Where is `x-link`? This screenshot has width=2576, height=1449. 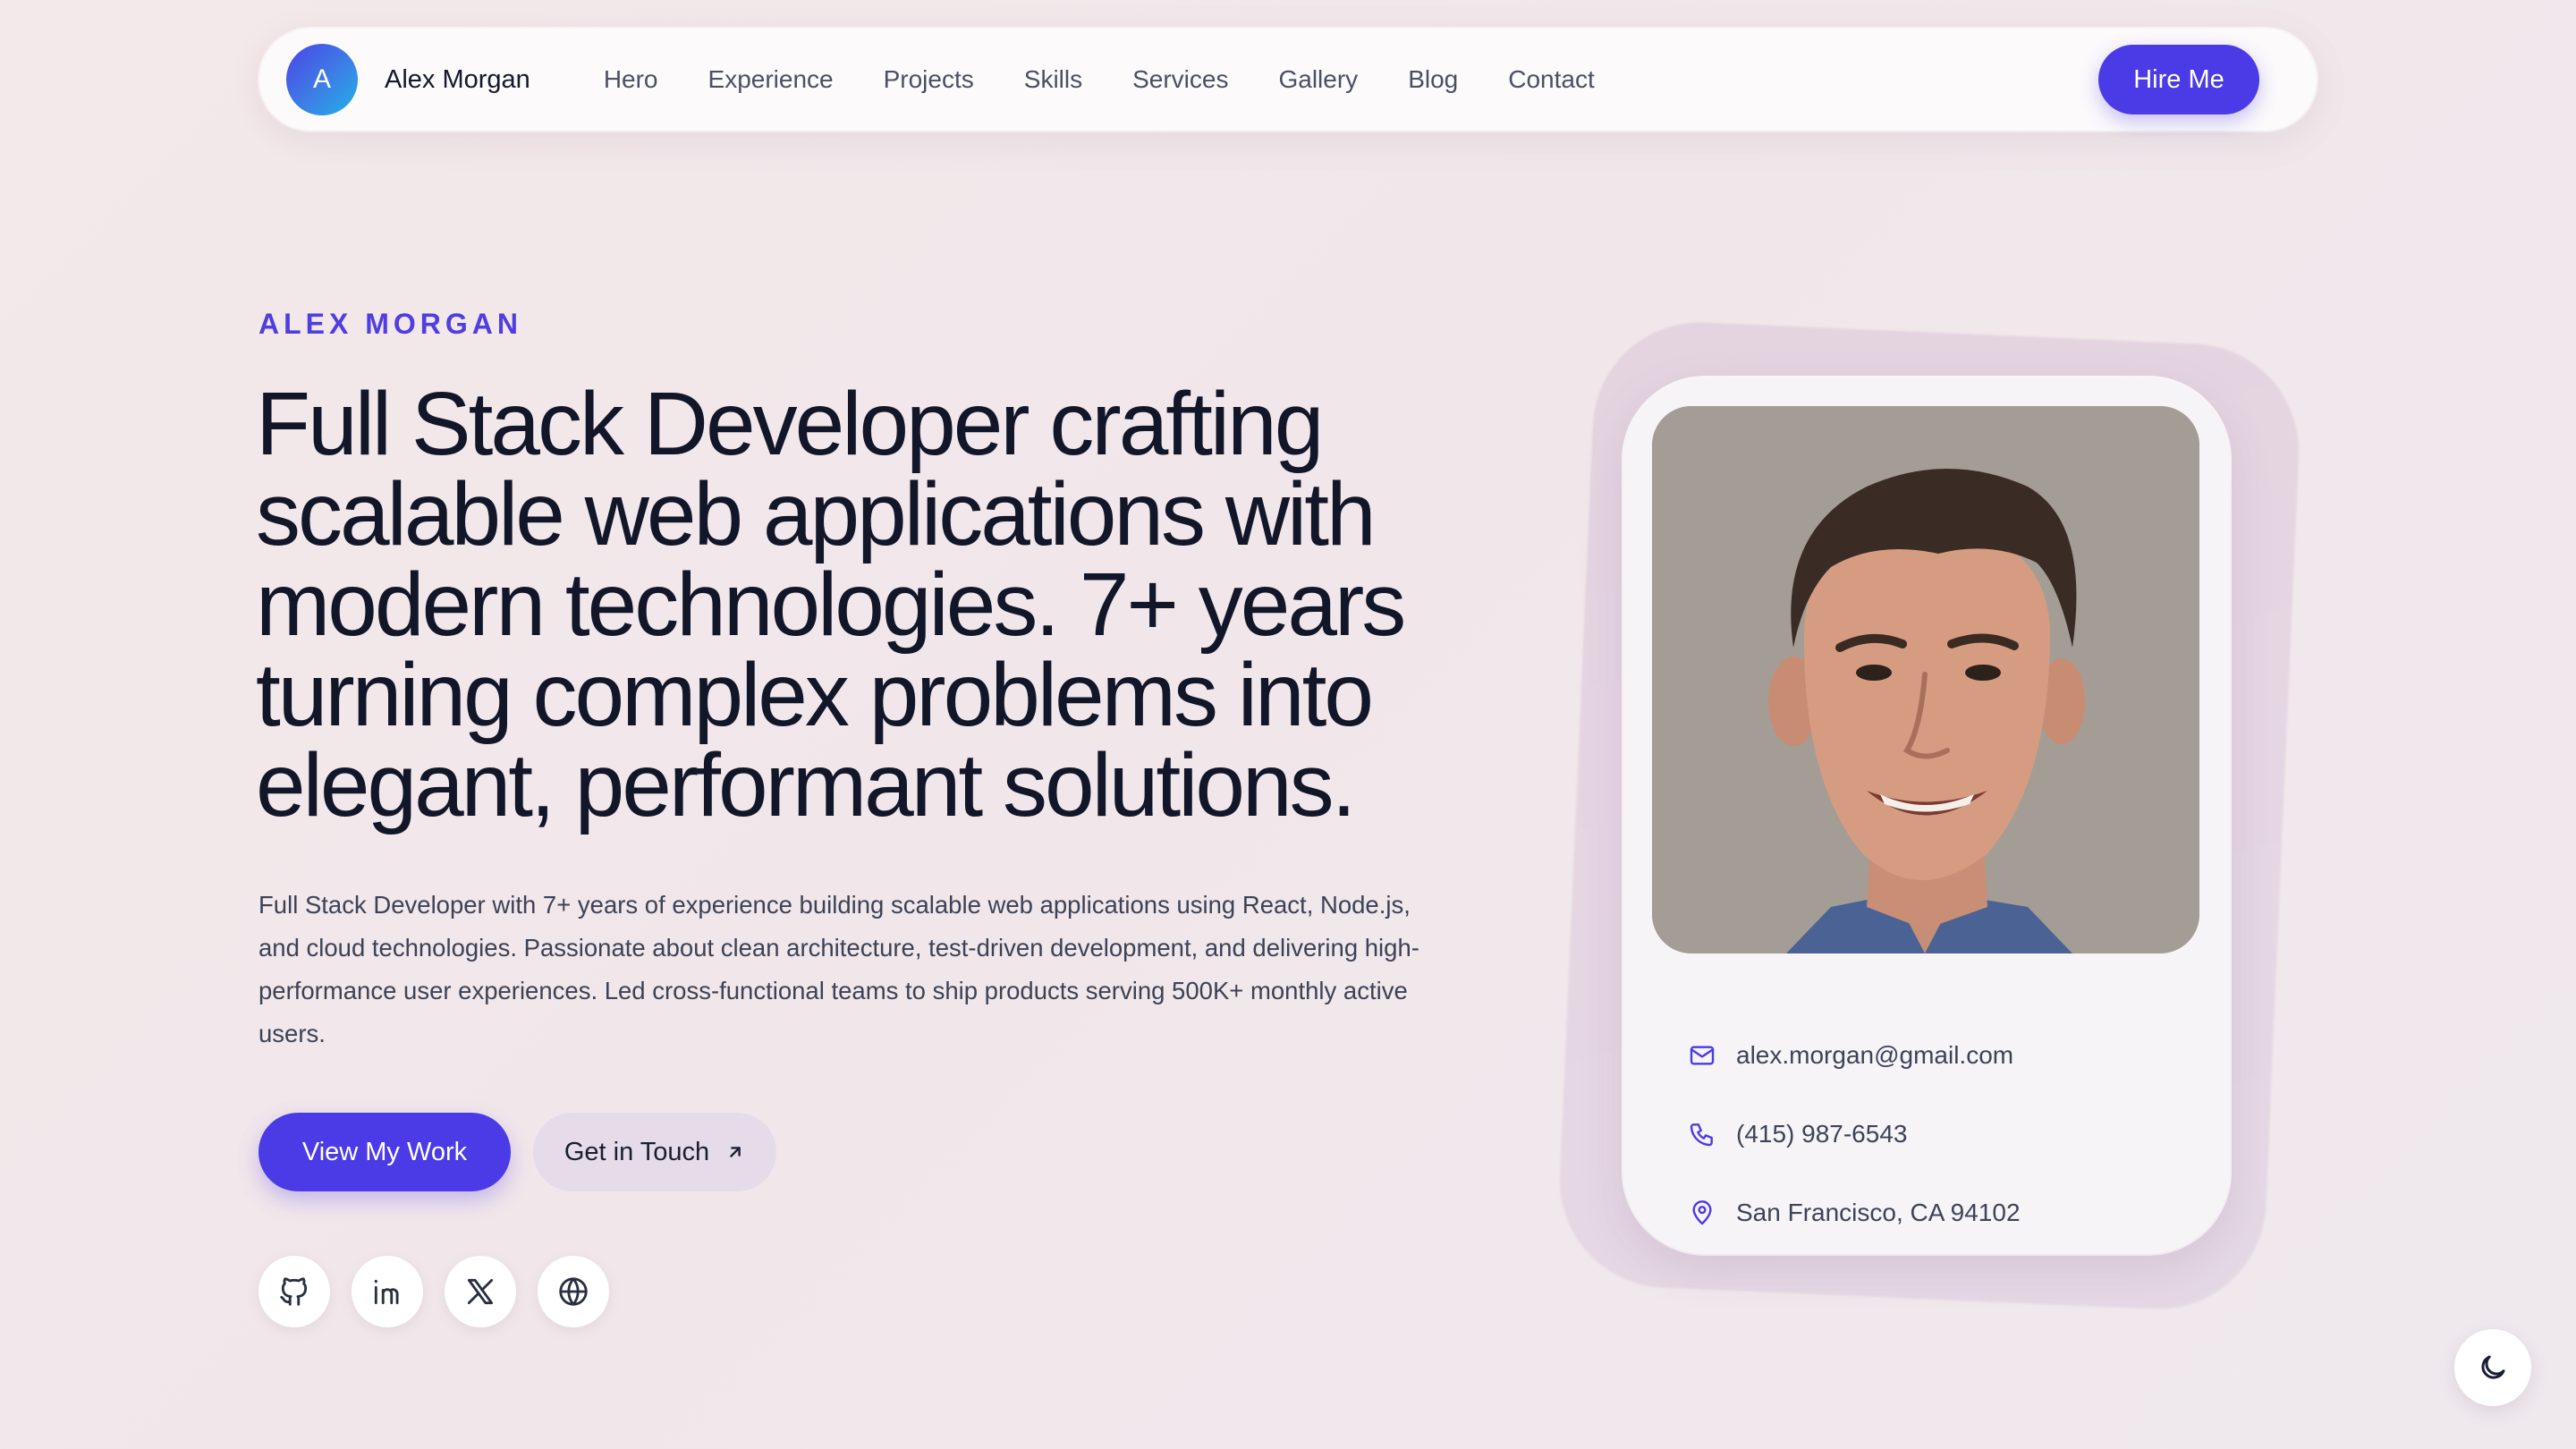 x-link is located at coordinates (480, 1291).